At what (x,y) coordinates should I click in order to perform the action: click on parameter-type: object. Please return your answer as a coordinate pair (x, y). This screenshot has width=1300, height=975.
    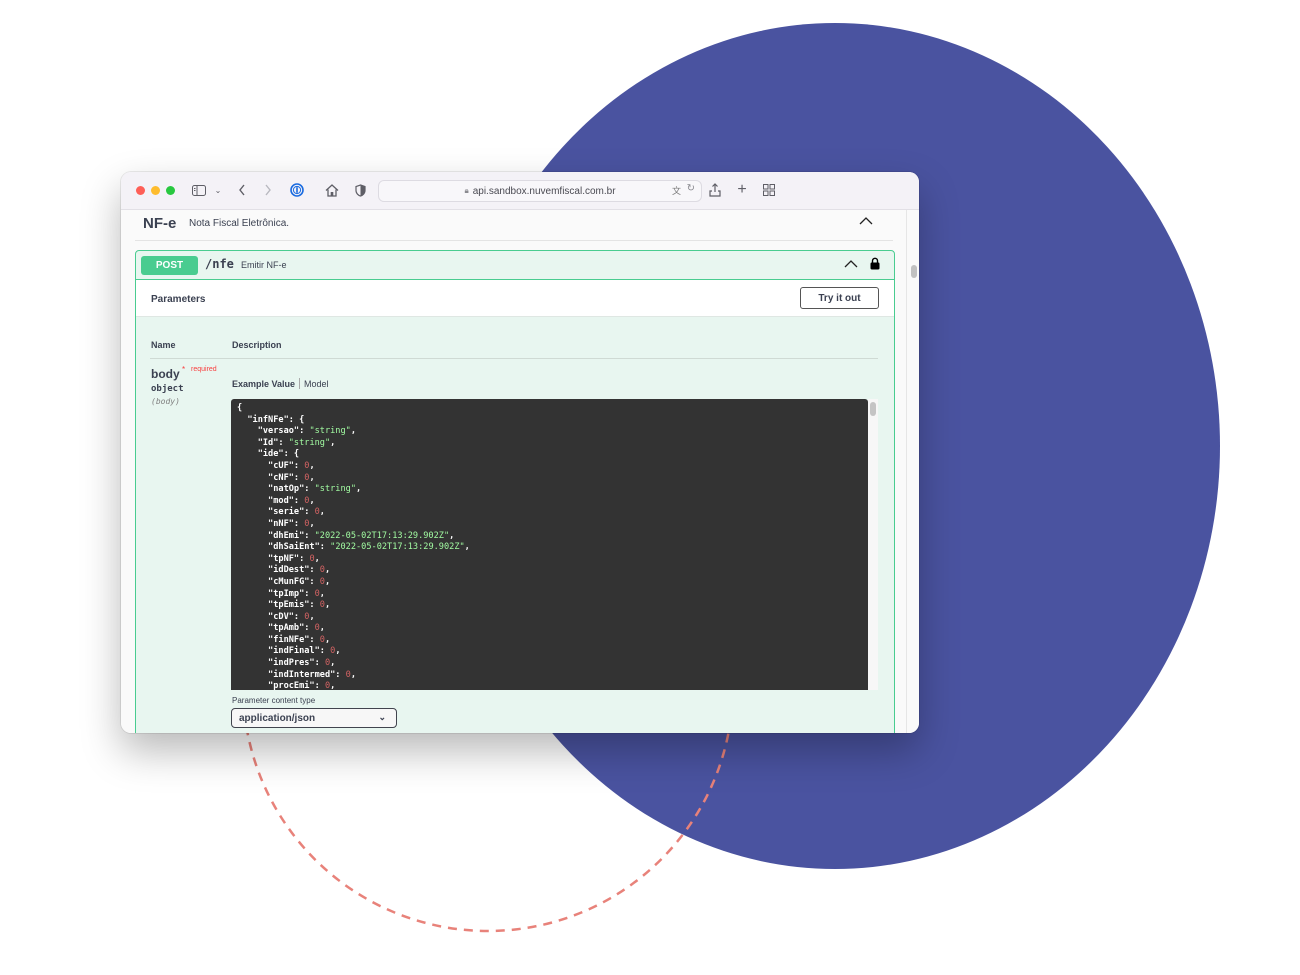
    Looking at the image, I should click on (167, 389).